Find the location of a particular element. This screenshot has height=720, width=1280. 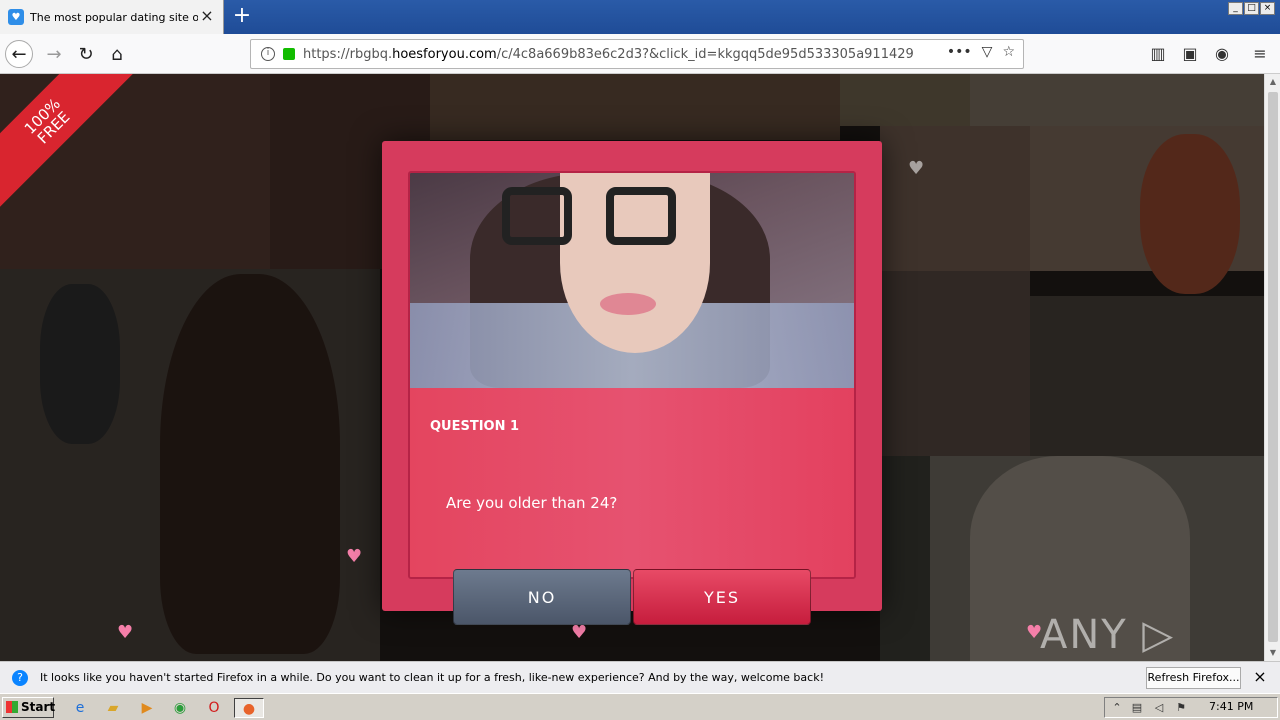

arrow-right-icon: → is located at coordinates (54, 54).